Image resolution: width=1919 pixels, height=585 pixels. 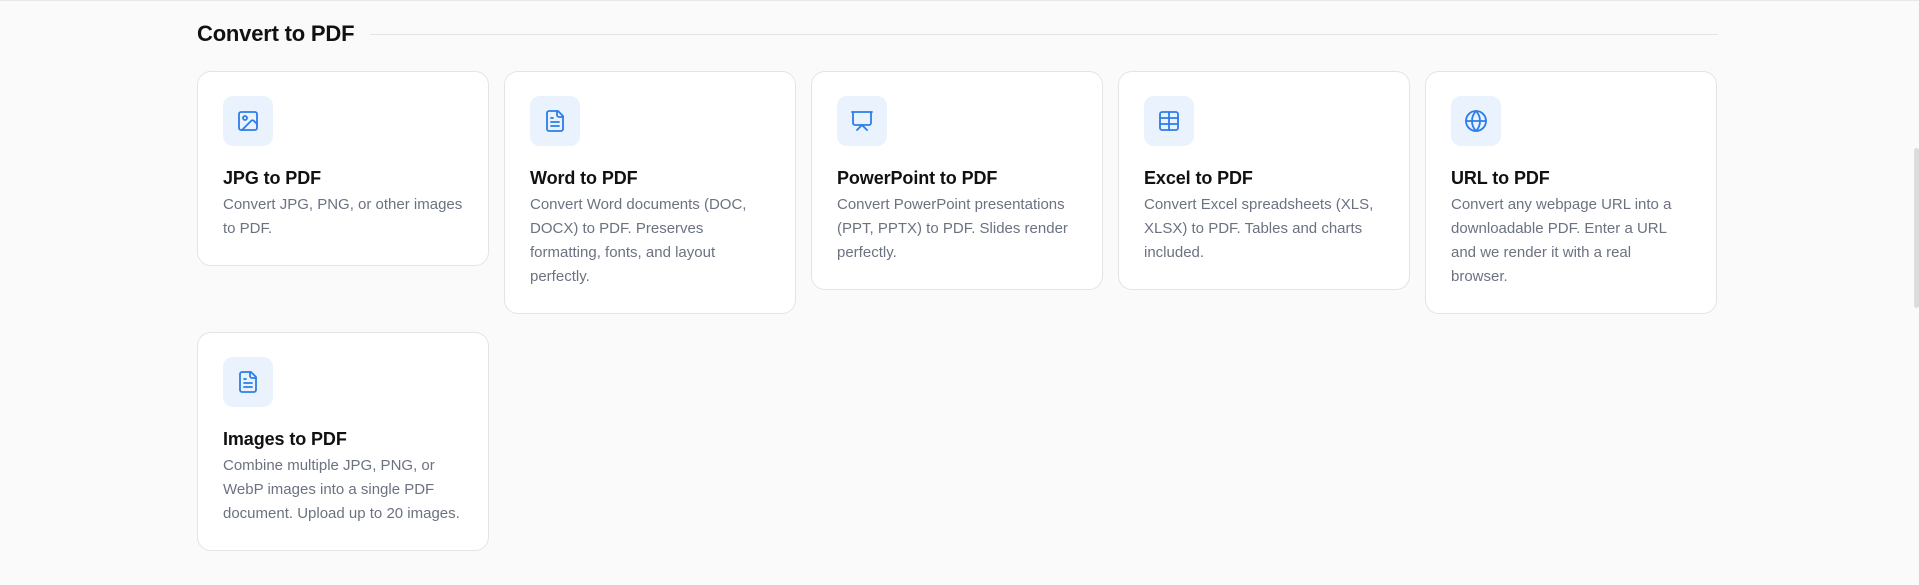 I want to click on card-title: Images to PDF, so click(x=285, y=439).